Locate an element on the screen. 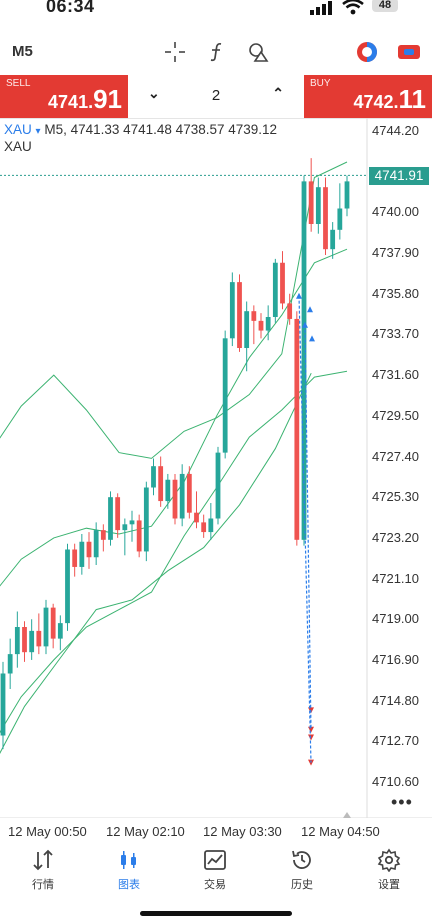 Image resolution: width=432 pixels, height=924 pixels. time-label: 12 May 00:50 is located at coordinates (47, 831).